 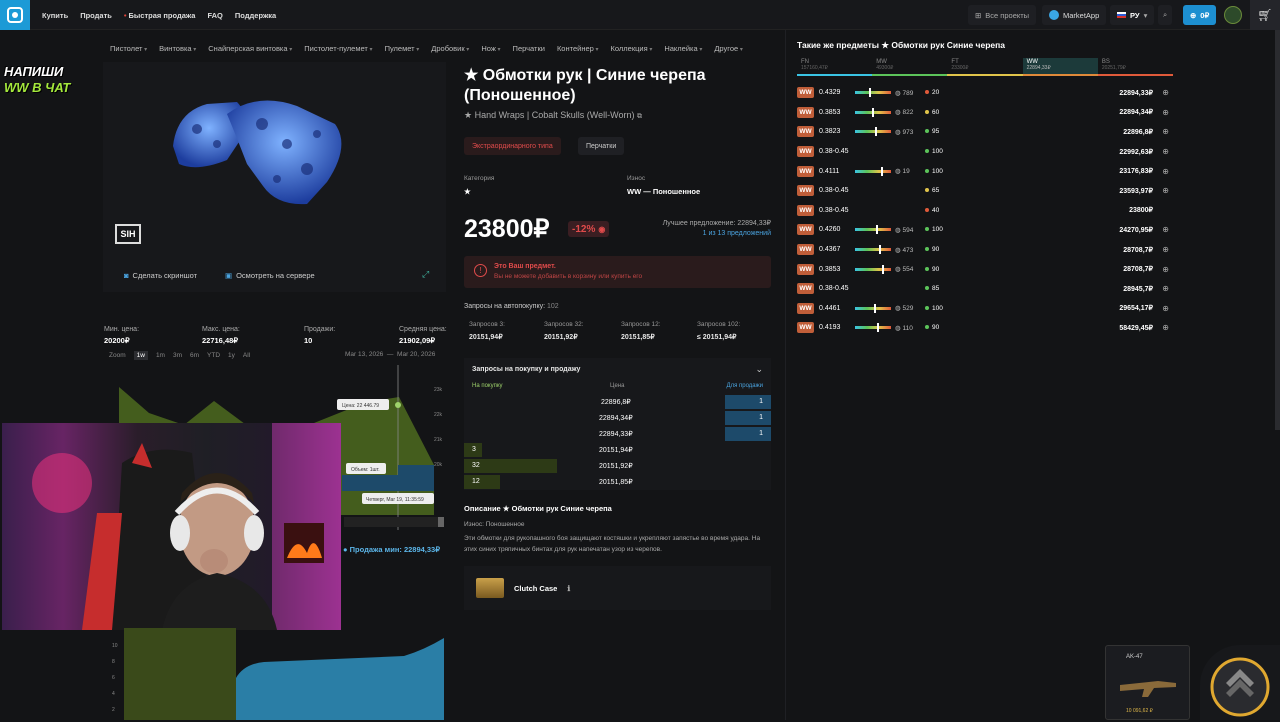 I want to click on category-value: ★, so click(x=467, y=191).